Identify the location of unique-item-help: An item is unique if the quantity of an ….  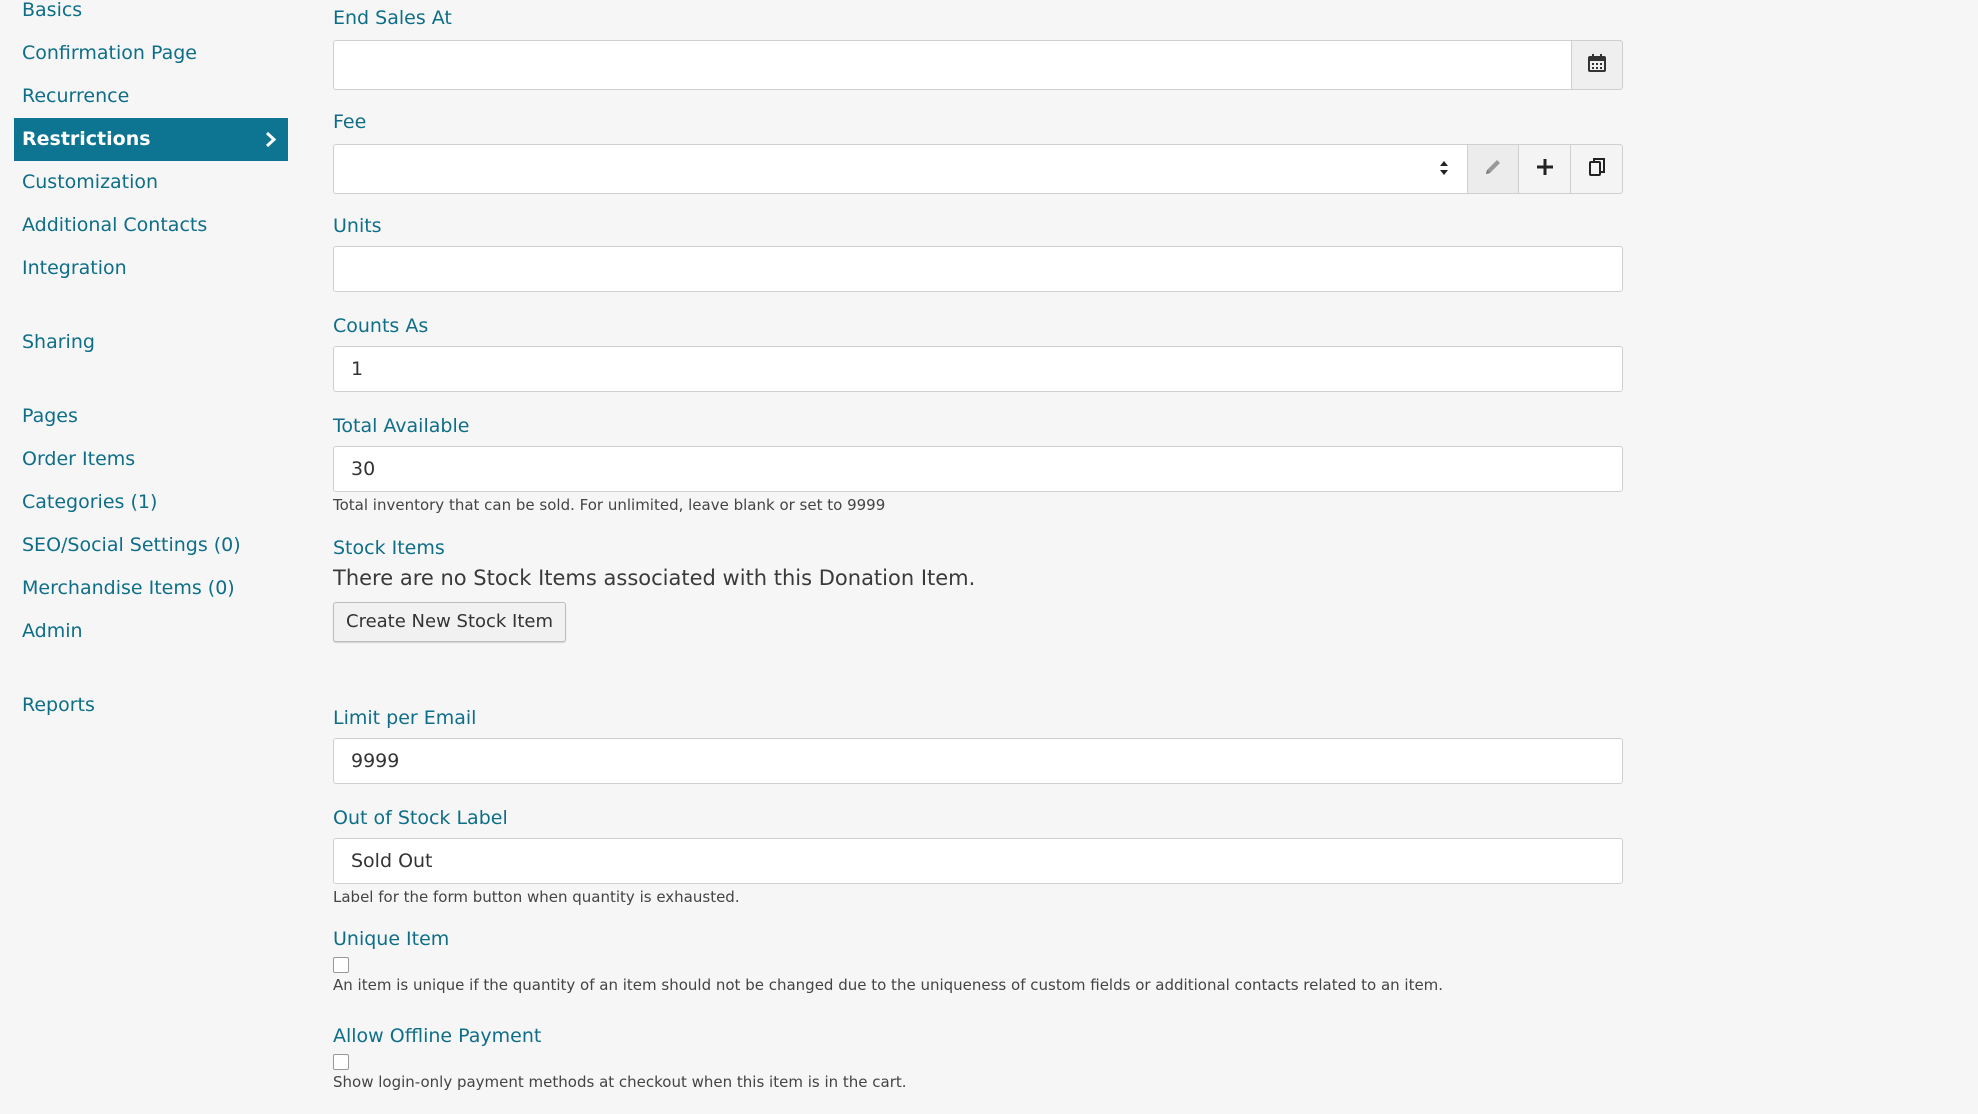
(888, 985).